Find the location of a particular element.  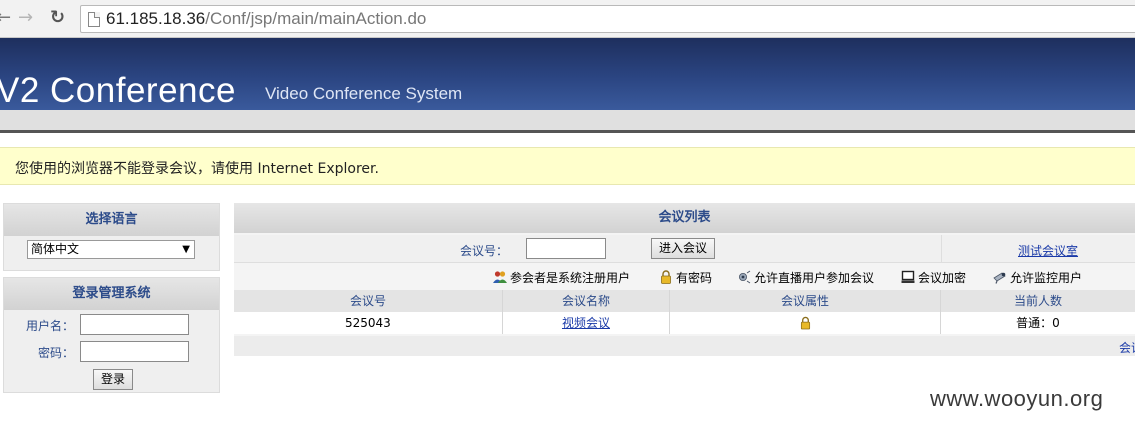

language-heading: 选择语言 is located at coordinates (111, 220).